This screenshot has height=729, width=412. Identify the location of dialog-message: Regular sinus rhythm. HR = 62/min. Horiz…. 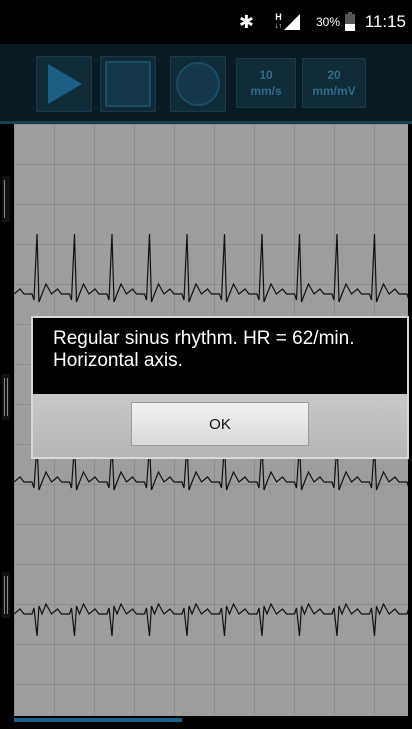
(220, 356).